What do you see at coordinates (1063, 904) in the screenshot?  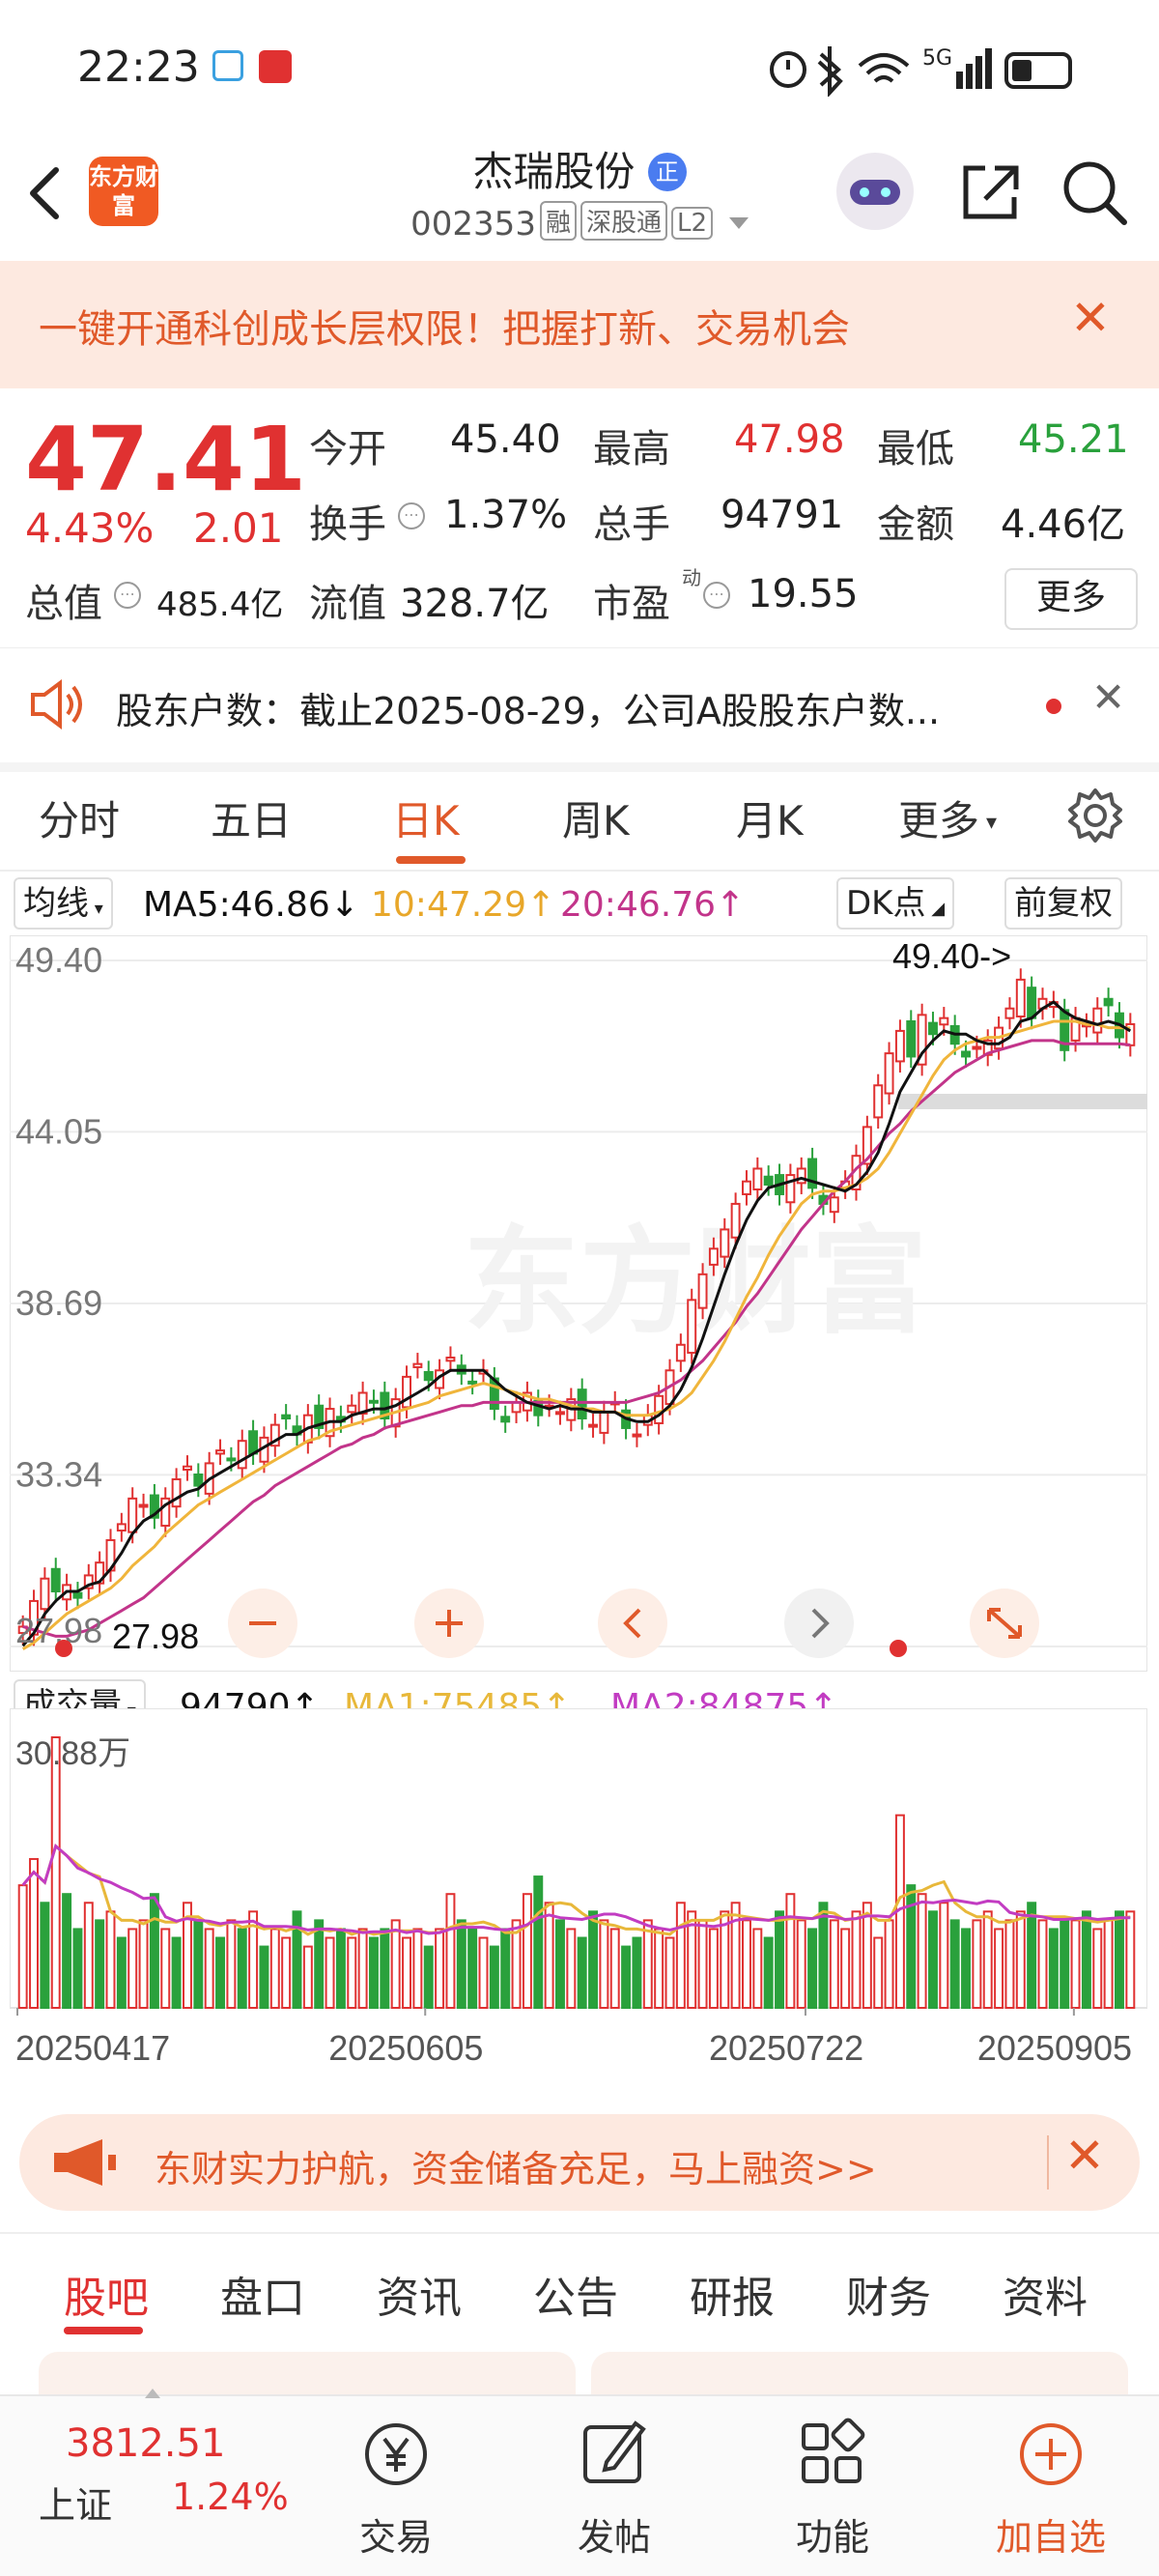 I see `adjust-button: 前复权` at bounding box center [1063, 904].